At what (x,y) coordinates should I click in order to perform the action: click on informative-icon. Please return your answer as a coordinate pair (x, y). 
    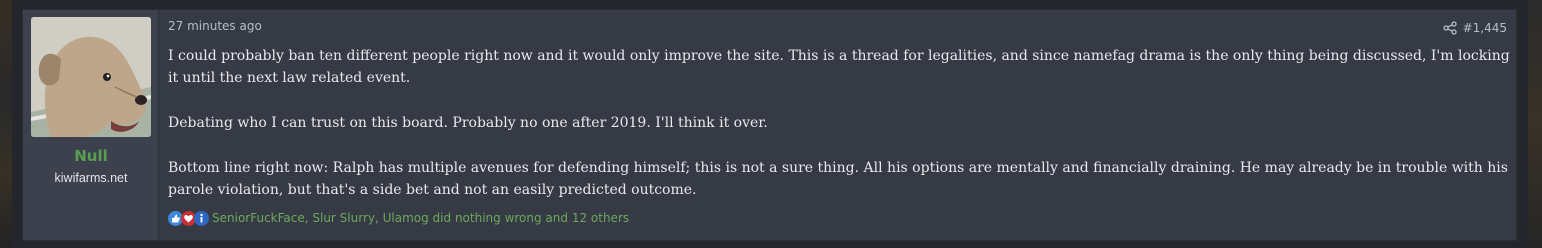
    Looking at the image, I should click on (201, 218).